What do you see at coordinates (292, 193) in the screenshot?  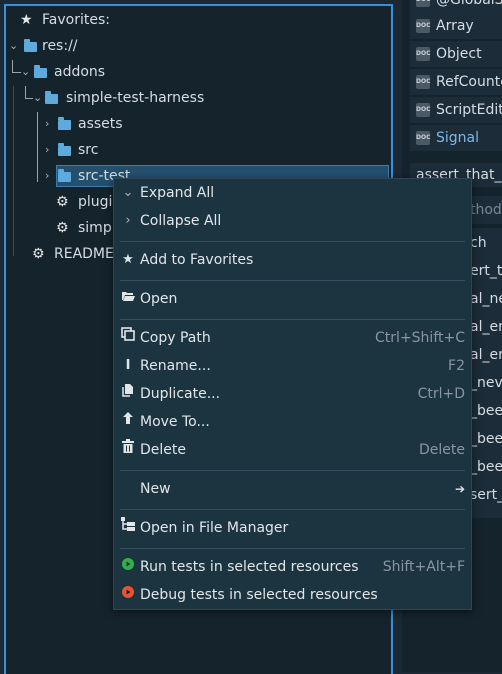 I see `menu-item-expand-all: ⌄ Expand All` at bounding box center [292, 193].